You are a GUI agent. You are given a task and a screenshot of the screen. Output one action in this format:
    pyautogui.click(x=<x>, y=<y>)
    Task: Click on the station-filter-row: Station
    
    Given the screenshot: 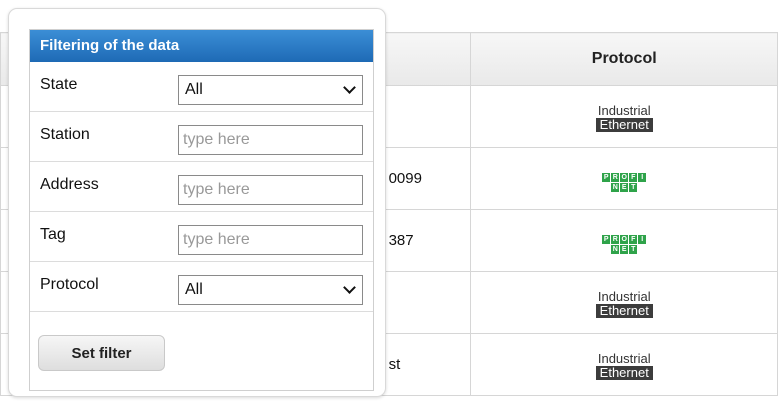 What is the action you would take?
    pyautogui.click(x=201, y=137)
    